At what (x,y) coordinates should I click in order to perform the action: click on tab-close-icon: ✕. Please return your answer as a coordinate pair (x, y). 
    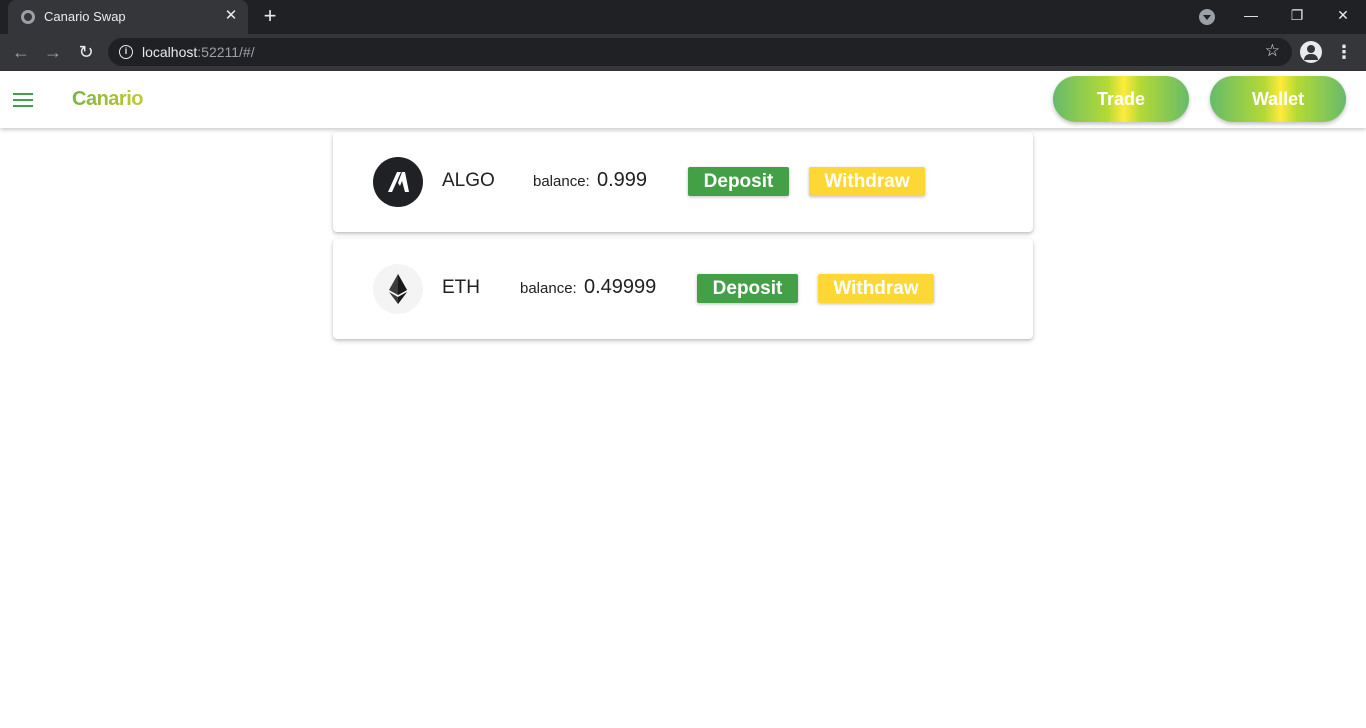
    Looking at the image, I should click on (231, 16).